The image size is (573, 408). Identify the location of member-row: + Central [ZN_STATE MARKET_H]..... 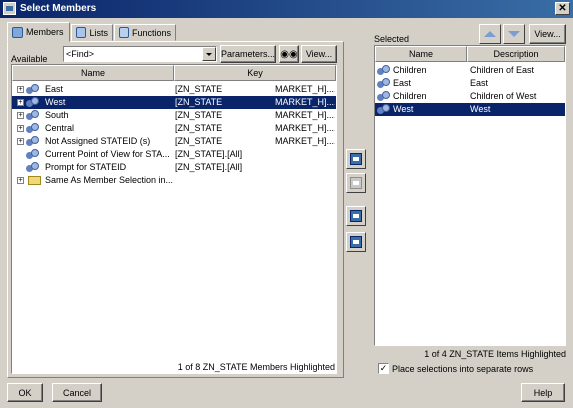
(174, 128).